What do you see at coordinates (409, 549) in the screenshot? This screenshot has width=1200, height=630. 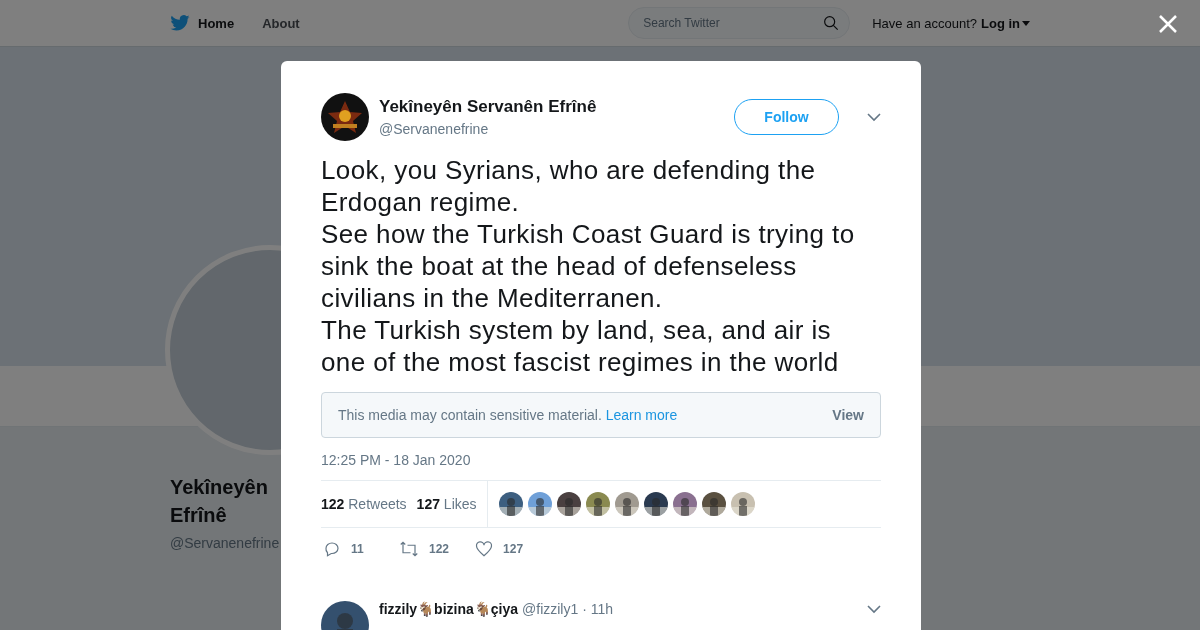 I see `retweet-icon` at bounding box center [409, 549].